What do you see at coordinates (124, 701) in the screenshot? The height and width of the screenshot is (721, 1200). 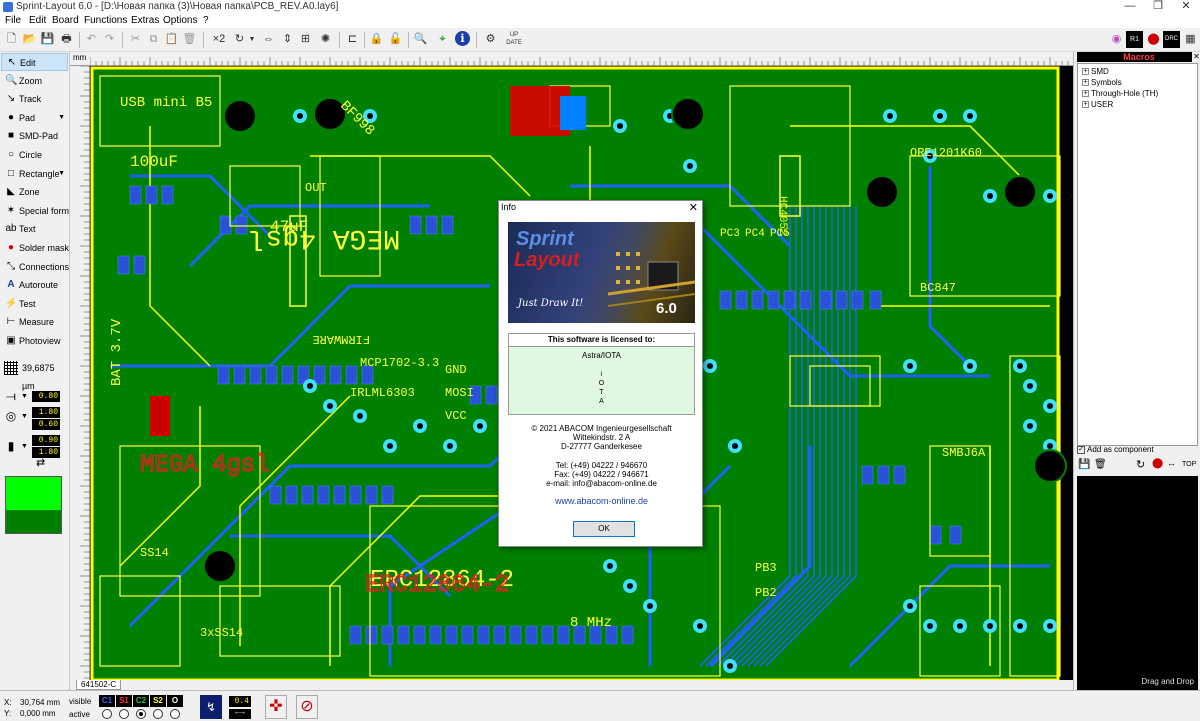 I see `layer-visible-s1: S1` at bounding box center [124, 701].